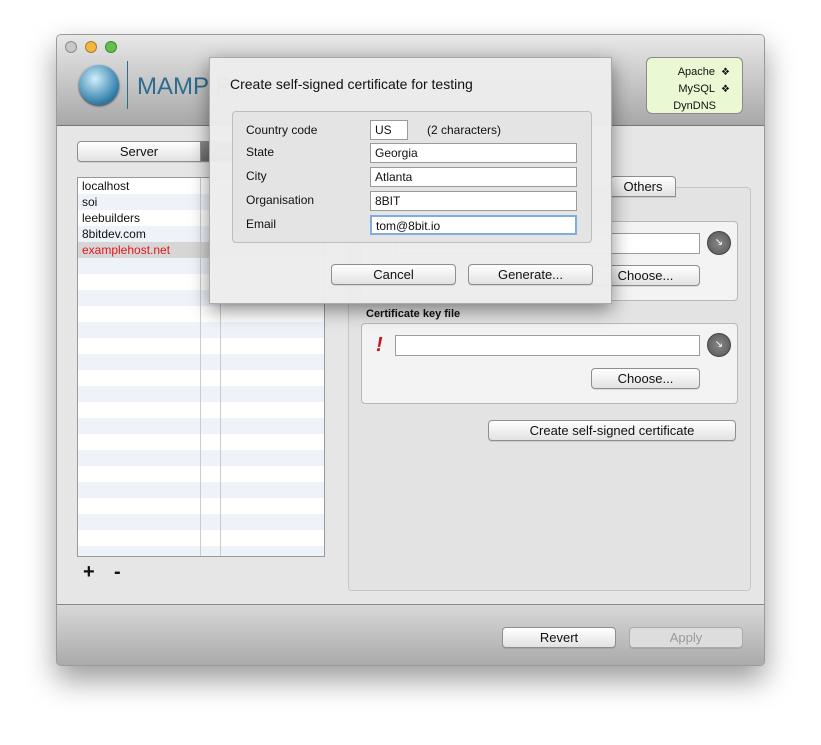 The width and height of the screenshot is (821, 745). I want to click on organisation-input: 8BIT, so click(473, 201).